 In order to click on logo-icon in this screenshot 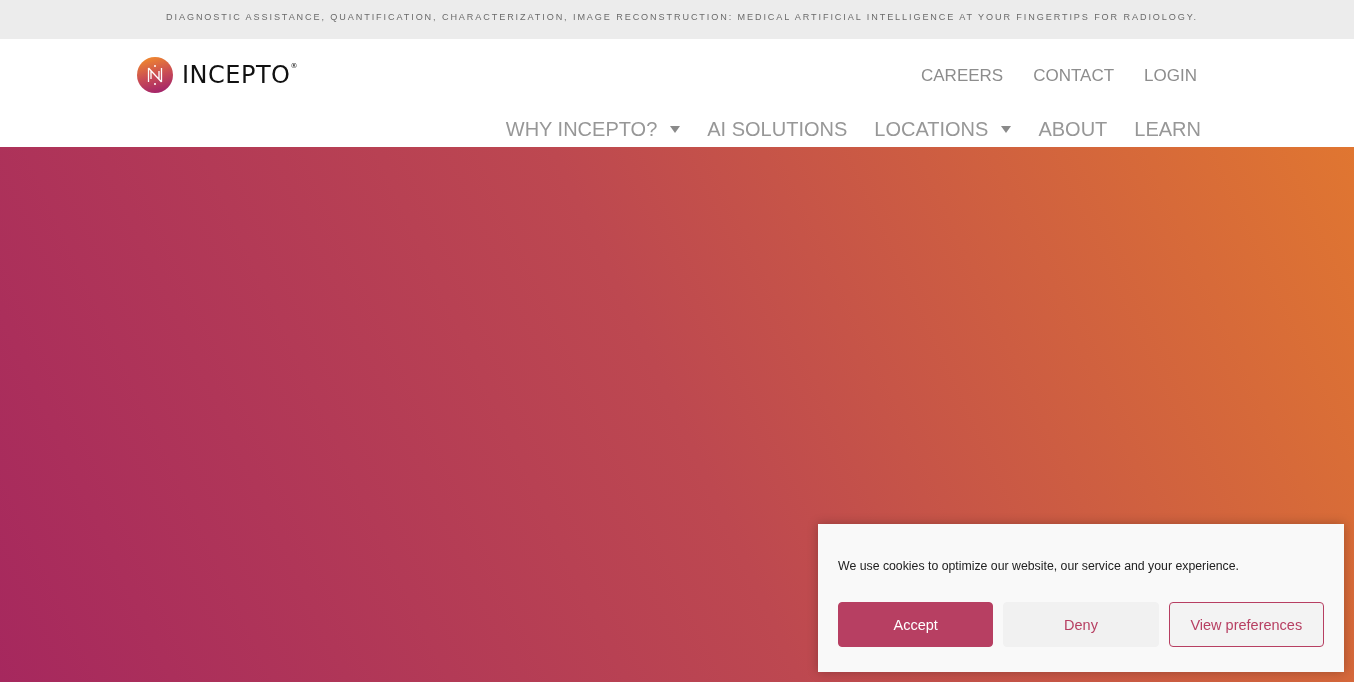, I will do `click(155, 75)`.